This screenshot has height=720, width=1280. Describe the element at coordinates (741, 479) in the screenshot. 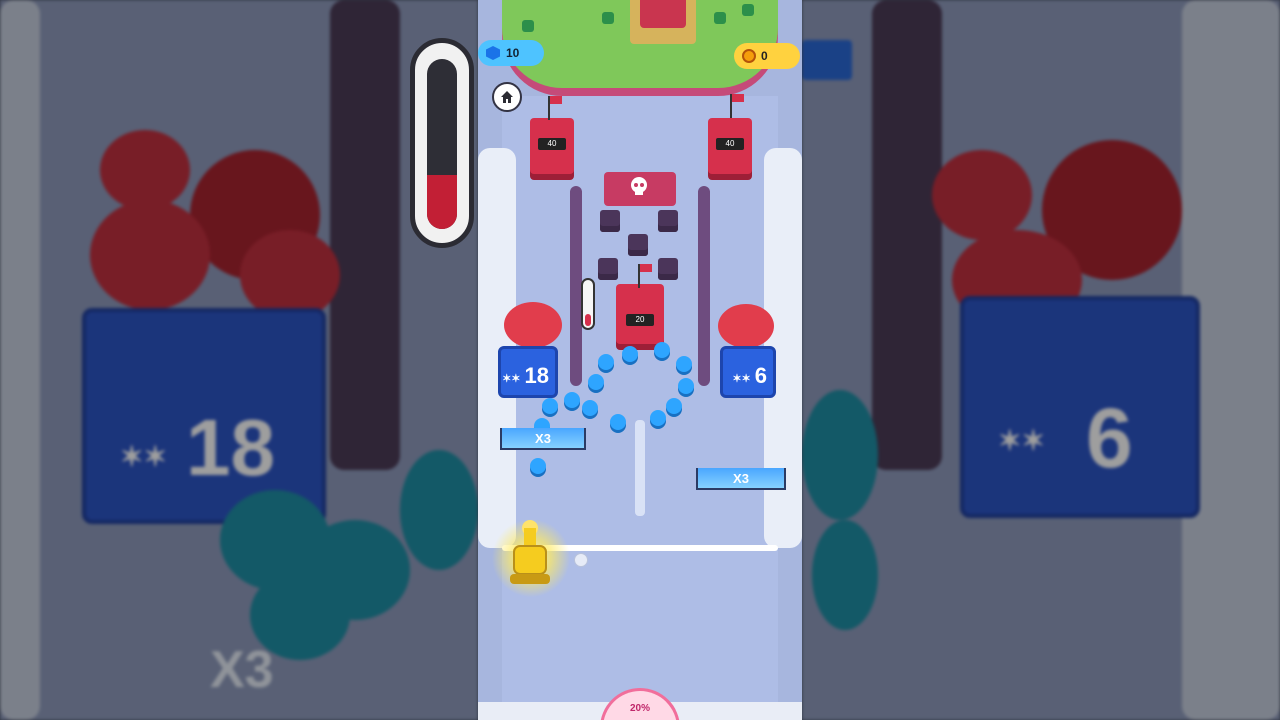

I see `multiplier-gate-right: X3` at that location.